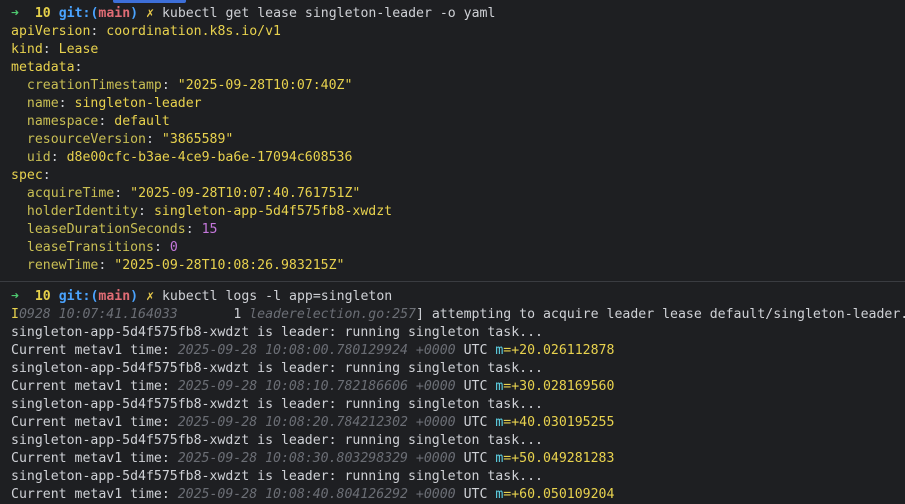 This screenshot has height=504, width=905. What do you see at coordinates (55, 49) in the screenshot?
I see `yaml-line-kind: kind: Lease` at bounding box center [55, 49].